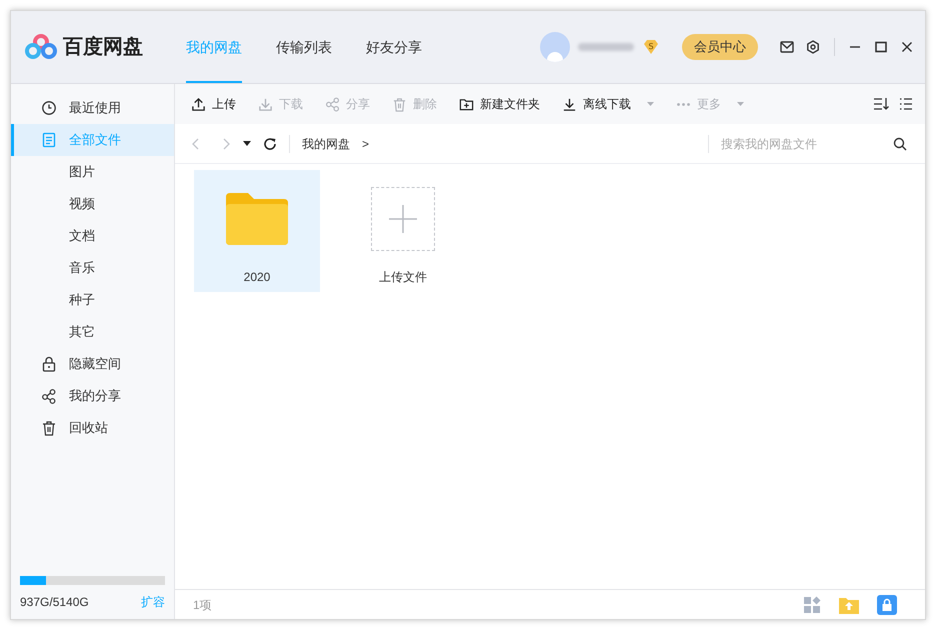 The height and width of the screenshot is (632, 935). Describe the element at coordinates (213, 104) in the screenshot. I see `toolbar-button: 上传` at that location.